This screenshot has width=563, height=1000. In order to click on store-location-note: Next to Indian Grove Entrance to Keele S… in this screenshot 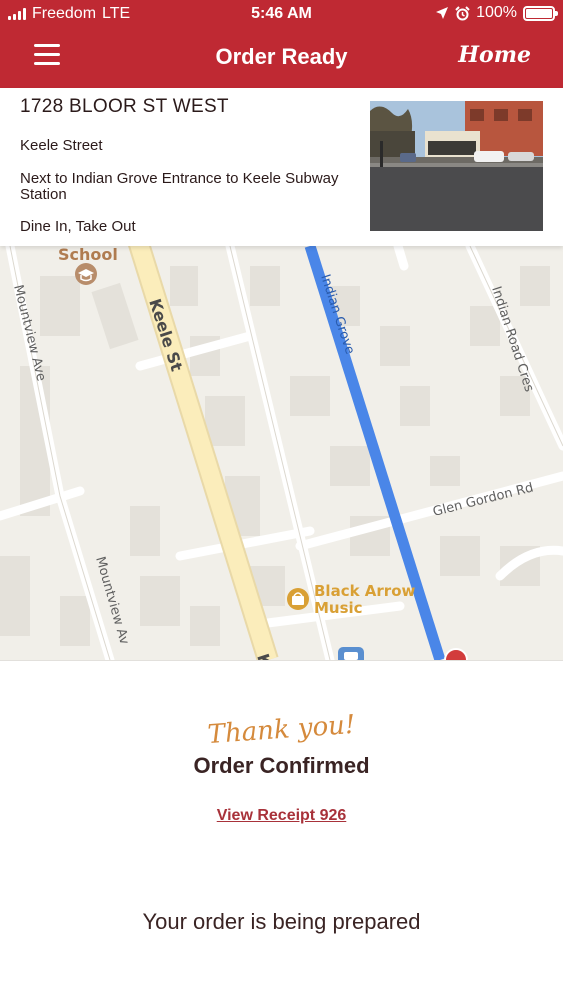, I will do `click(179, 186)`.